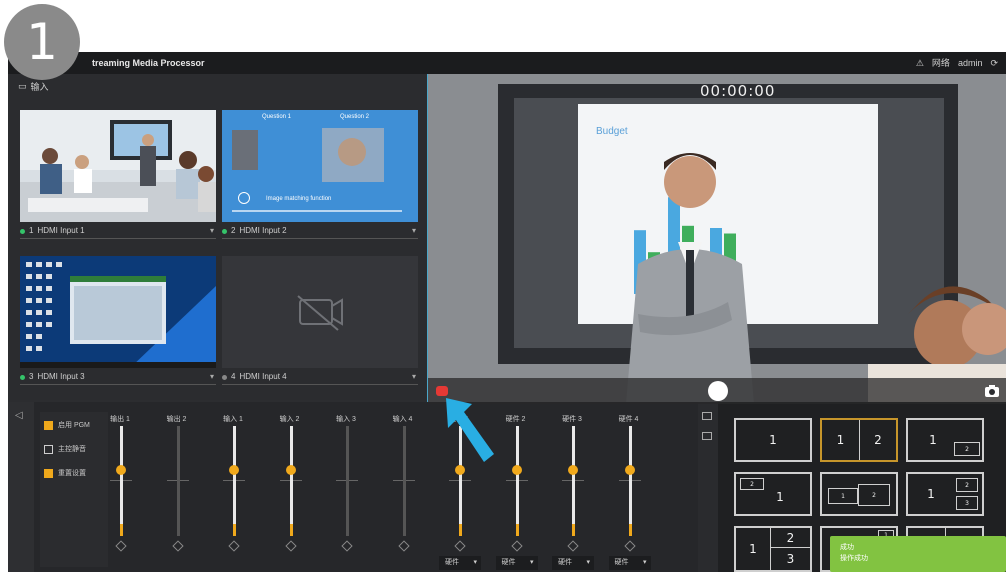 The image size is (1006, 572). I want to click on board-title: Budget, so click(612, 131).